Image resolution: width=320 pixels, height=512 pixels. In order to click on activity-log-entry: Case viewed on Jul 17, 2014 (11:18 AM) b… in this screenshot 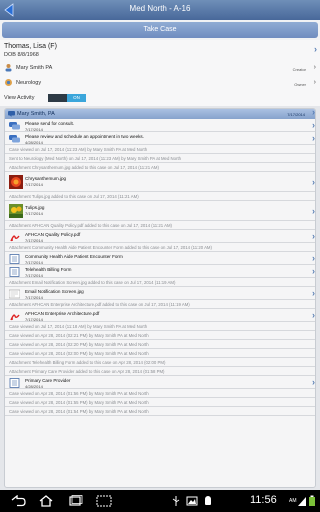, I will do `click(160, 326)`.